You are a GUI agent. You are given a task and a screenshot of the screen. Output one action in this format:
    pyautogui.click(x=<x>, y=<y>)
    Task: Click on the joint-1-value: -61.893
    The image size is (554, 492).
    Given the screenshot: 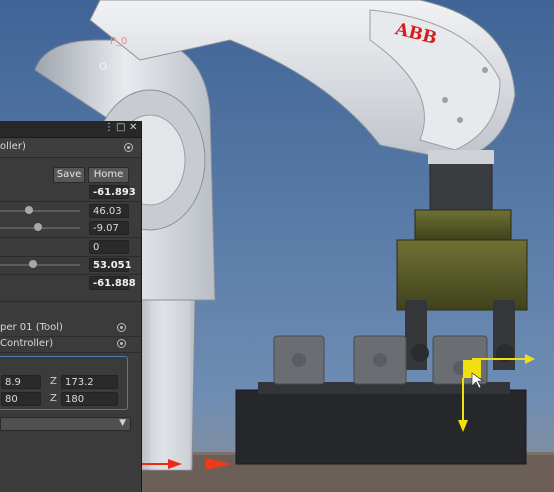 What is the action you would take?
    pyautogui.click(x=112, y=192)
    